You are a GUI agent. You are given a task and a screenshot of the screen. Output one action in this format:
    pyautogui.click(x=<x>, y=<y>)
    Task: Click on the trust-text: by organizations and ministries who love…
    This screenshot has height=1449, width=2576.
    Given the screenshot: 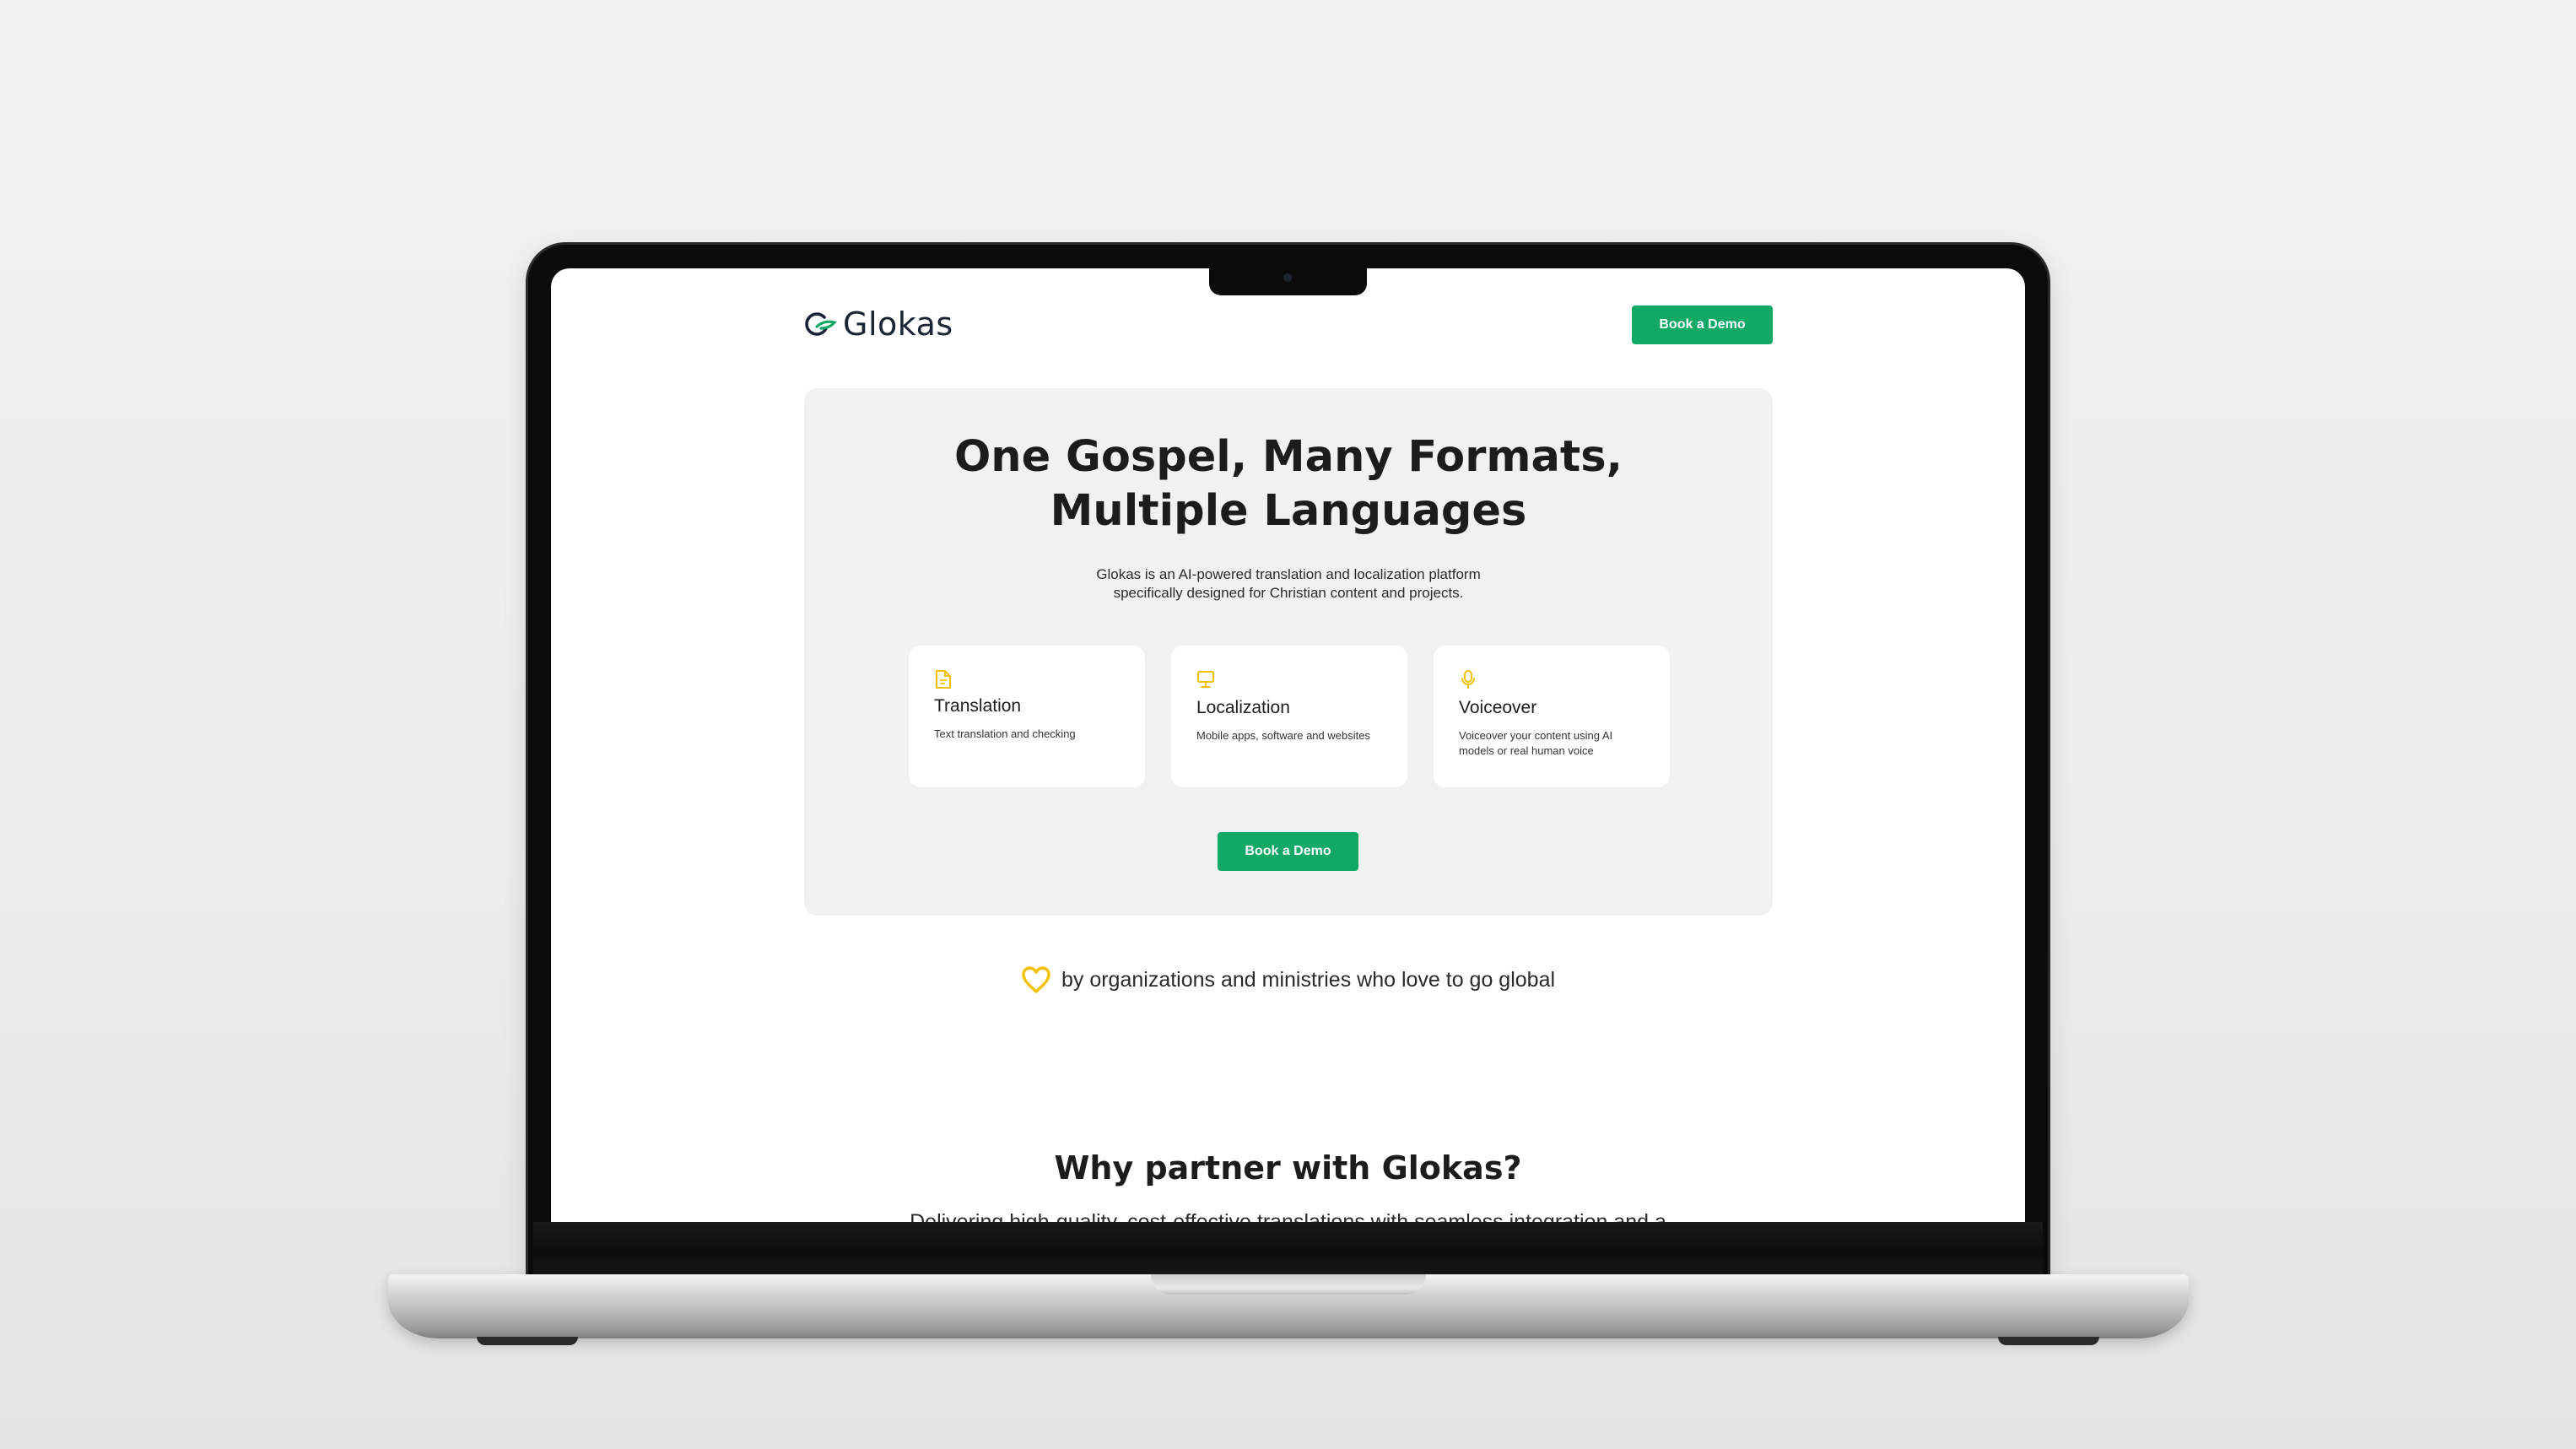 What is the action you would take?
    pyautogui.click(x=1308, y=979)
    